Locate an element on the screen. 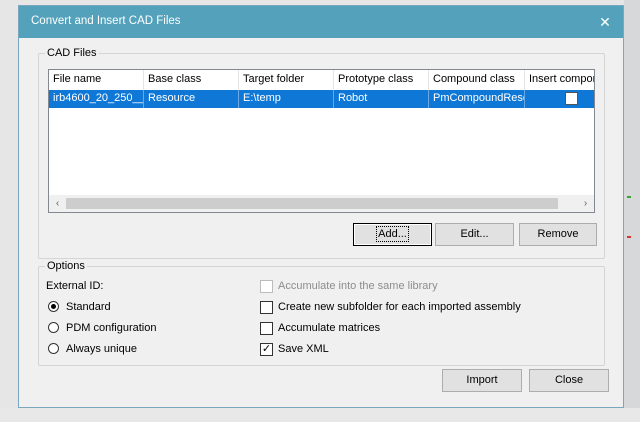 The width and height of the screenshot is (640, 422). checkbox-accumulate-matrices-label: Accumulate matrices is located at coordinates (329, 328).